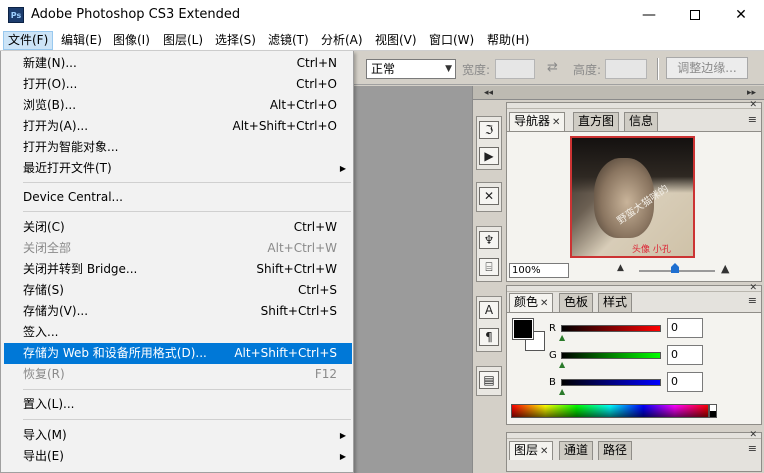 The image size is (764, 473). What do you see at coordinates (632, 197) in the screenshot?
I see `navigator-thumbnail: 野蛮大猫咪的 头像 小孔` at bounding box center [632, 197].